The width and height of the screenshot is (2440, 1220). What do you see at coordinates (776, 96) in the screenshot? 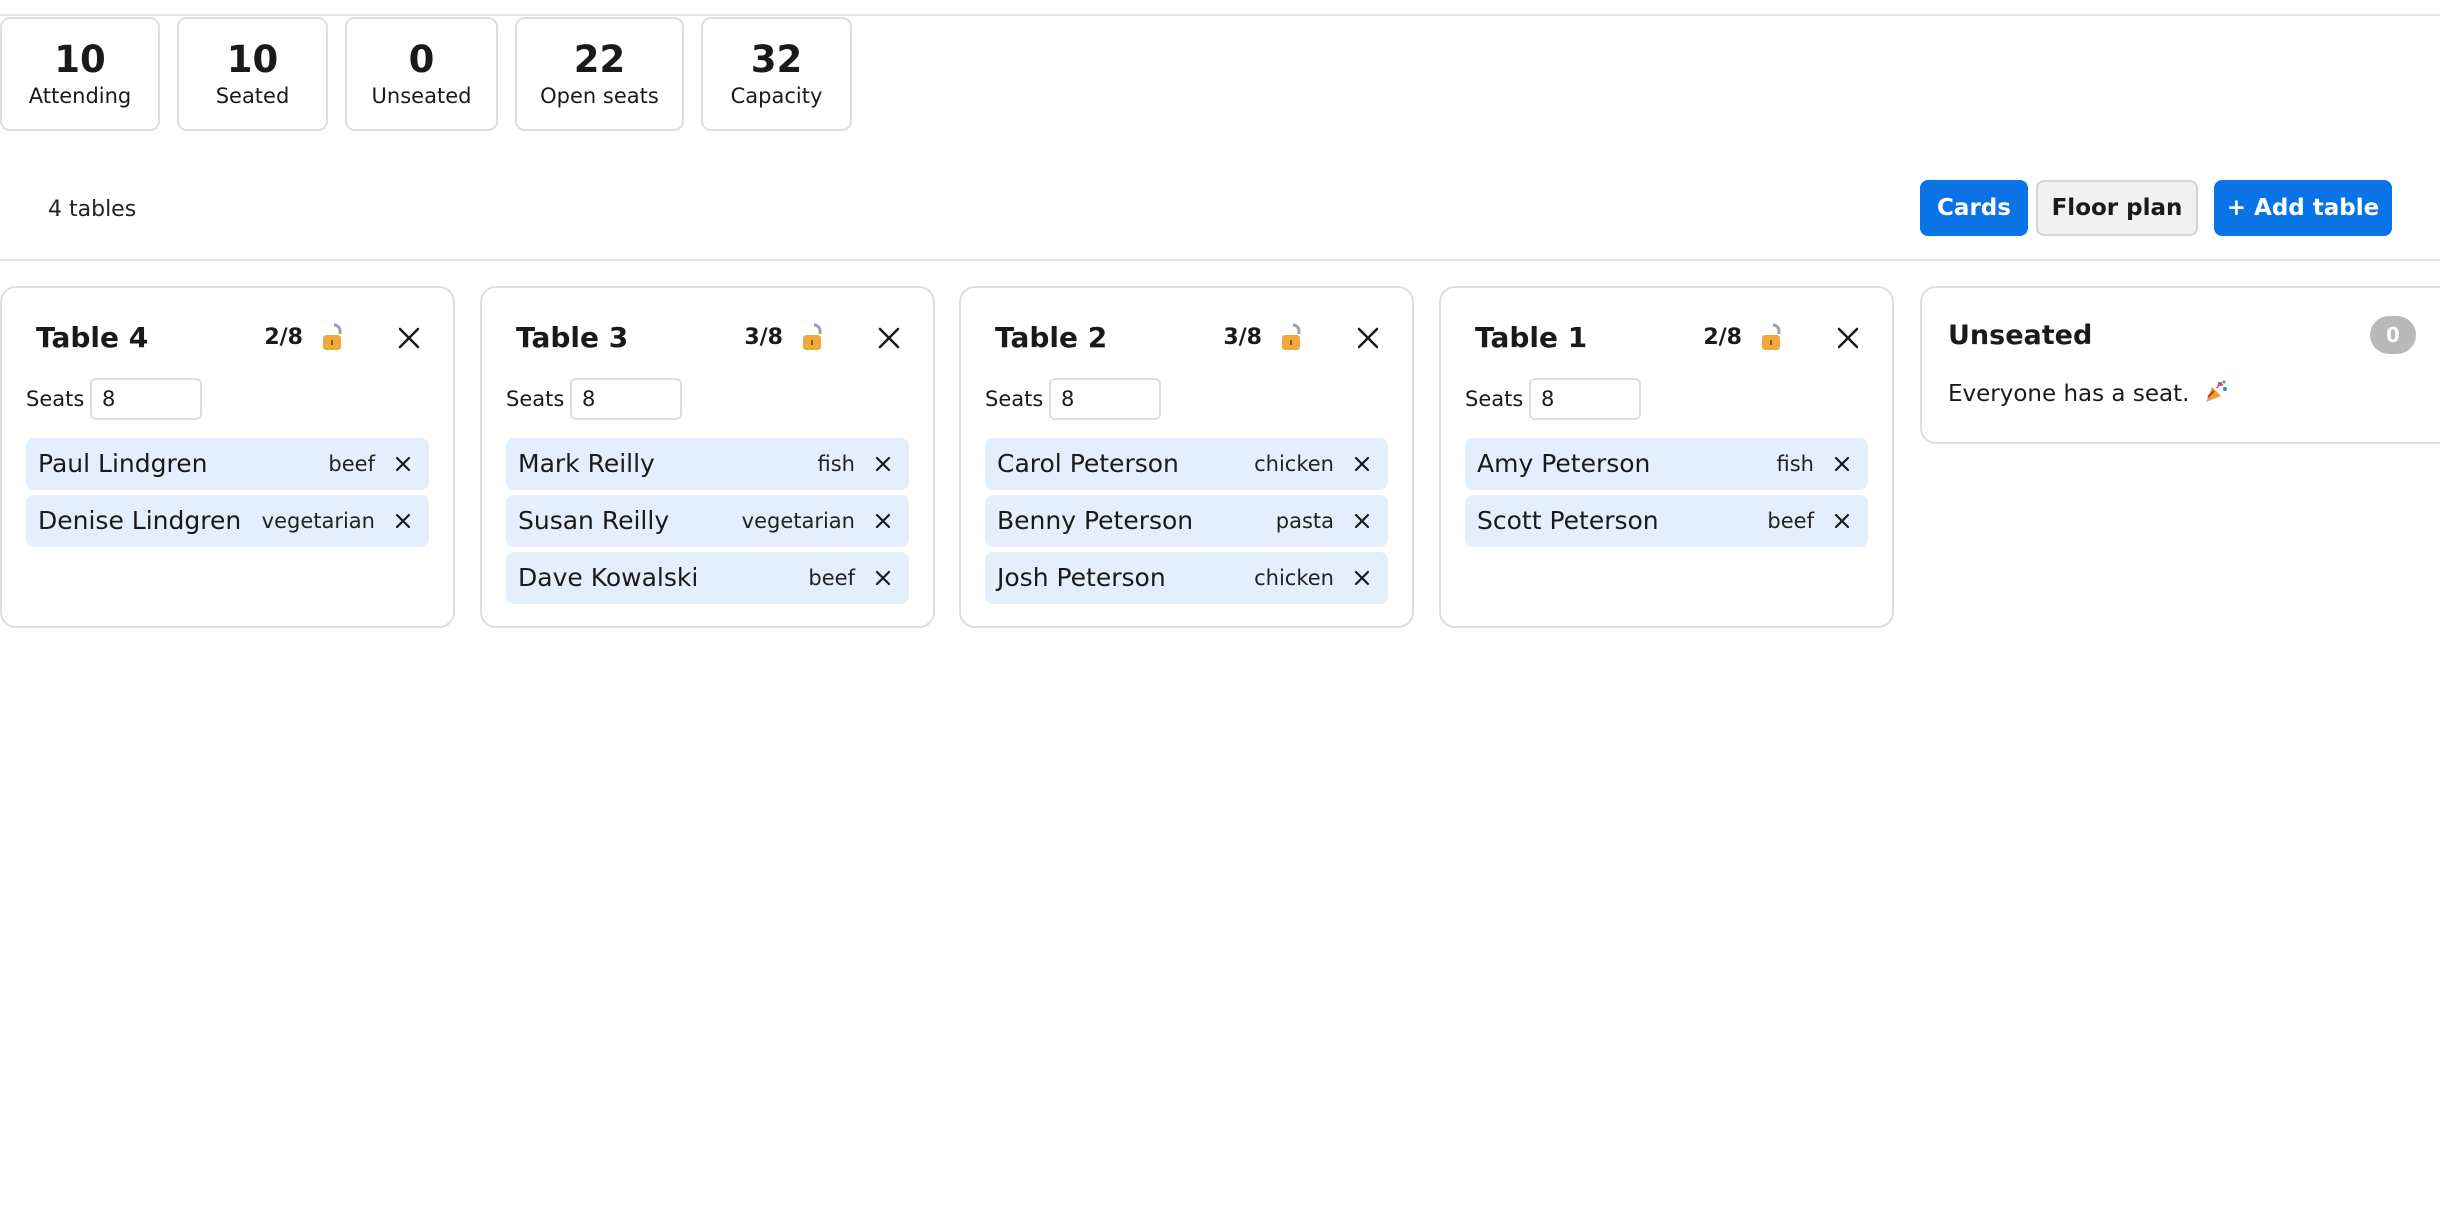
I see `stat-label: Capacity` at bounding box center [776, 96].